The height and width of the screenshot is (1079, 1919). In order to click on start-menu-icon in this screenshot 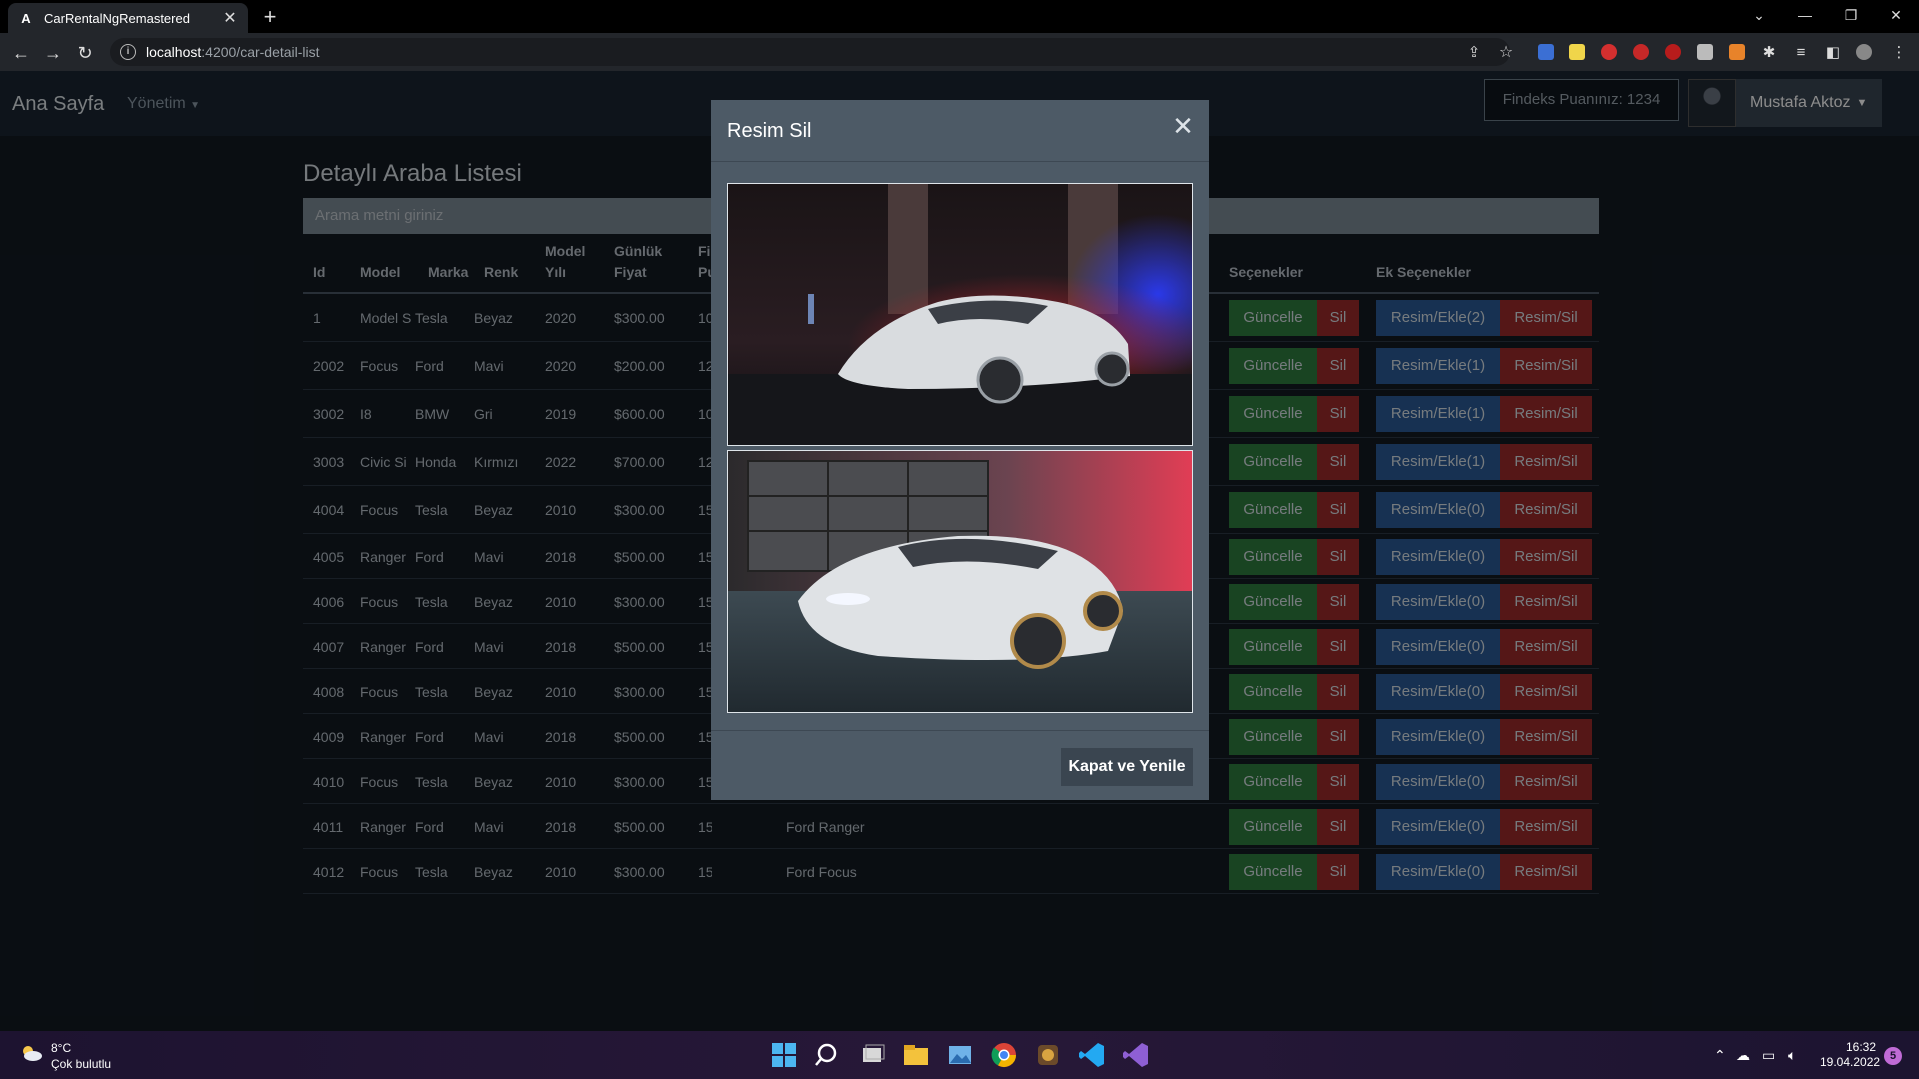, I will do `click(784, 1055)`.